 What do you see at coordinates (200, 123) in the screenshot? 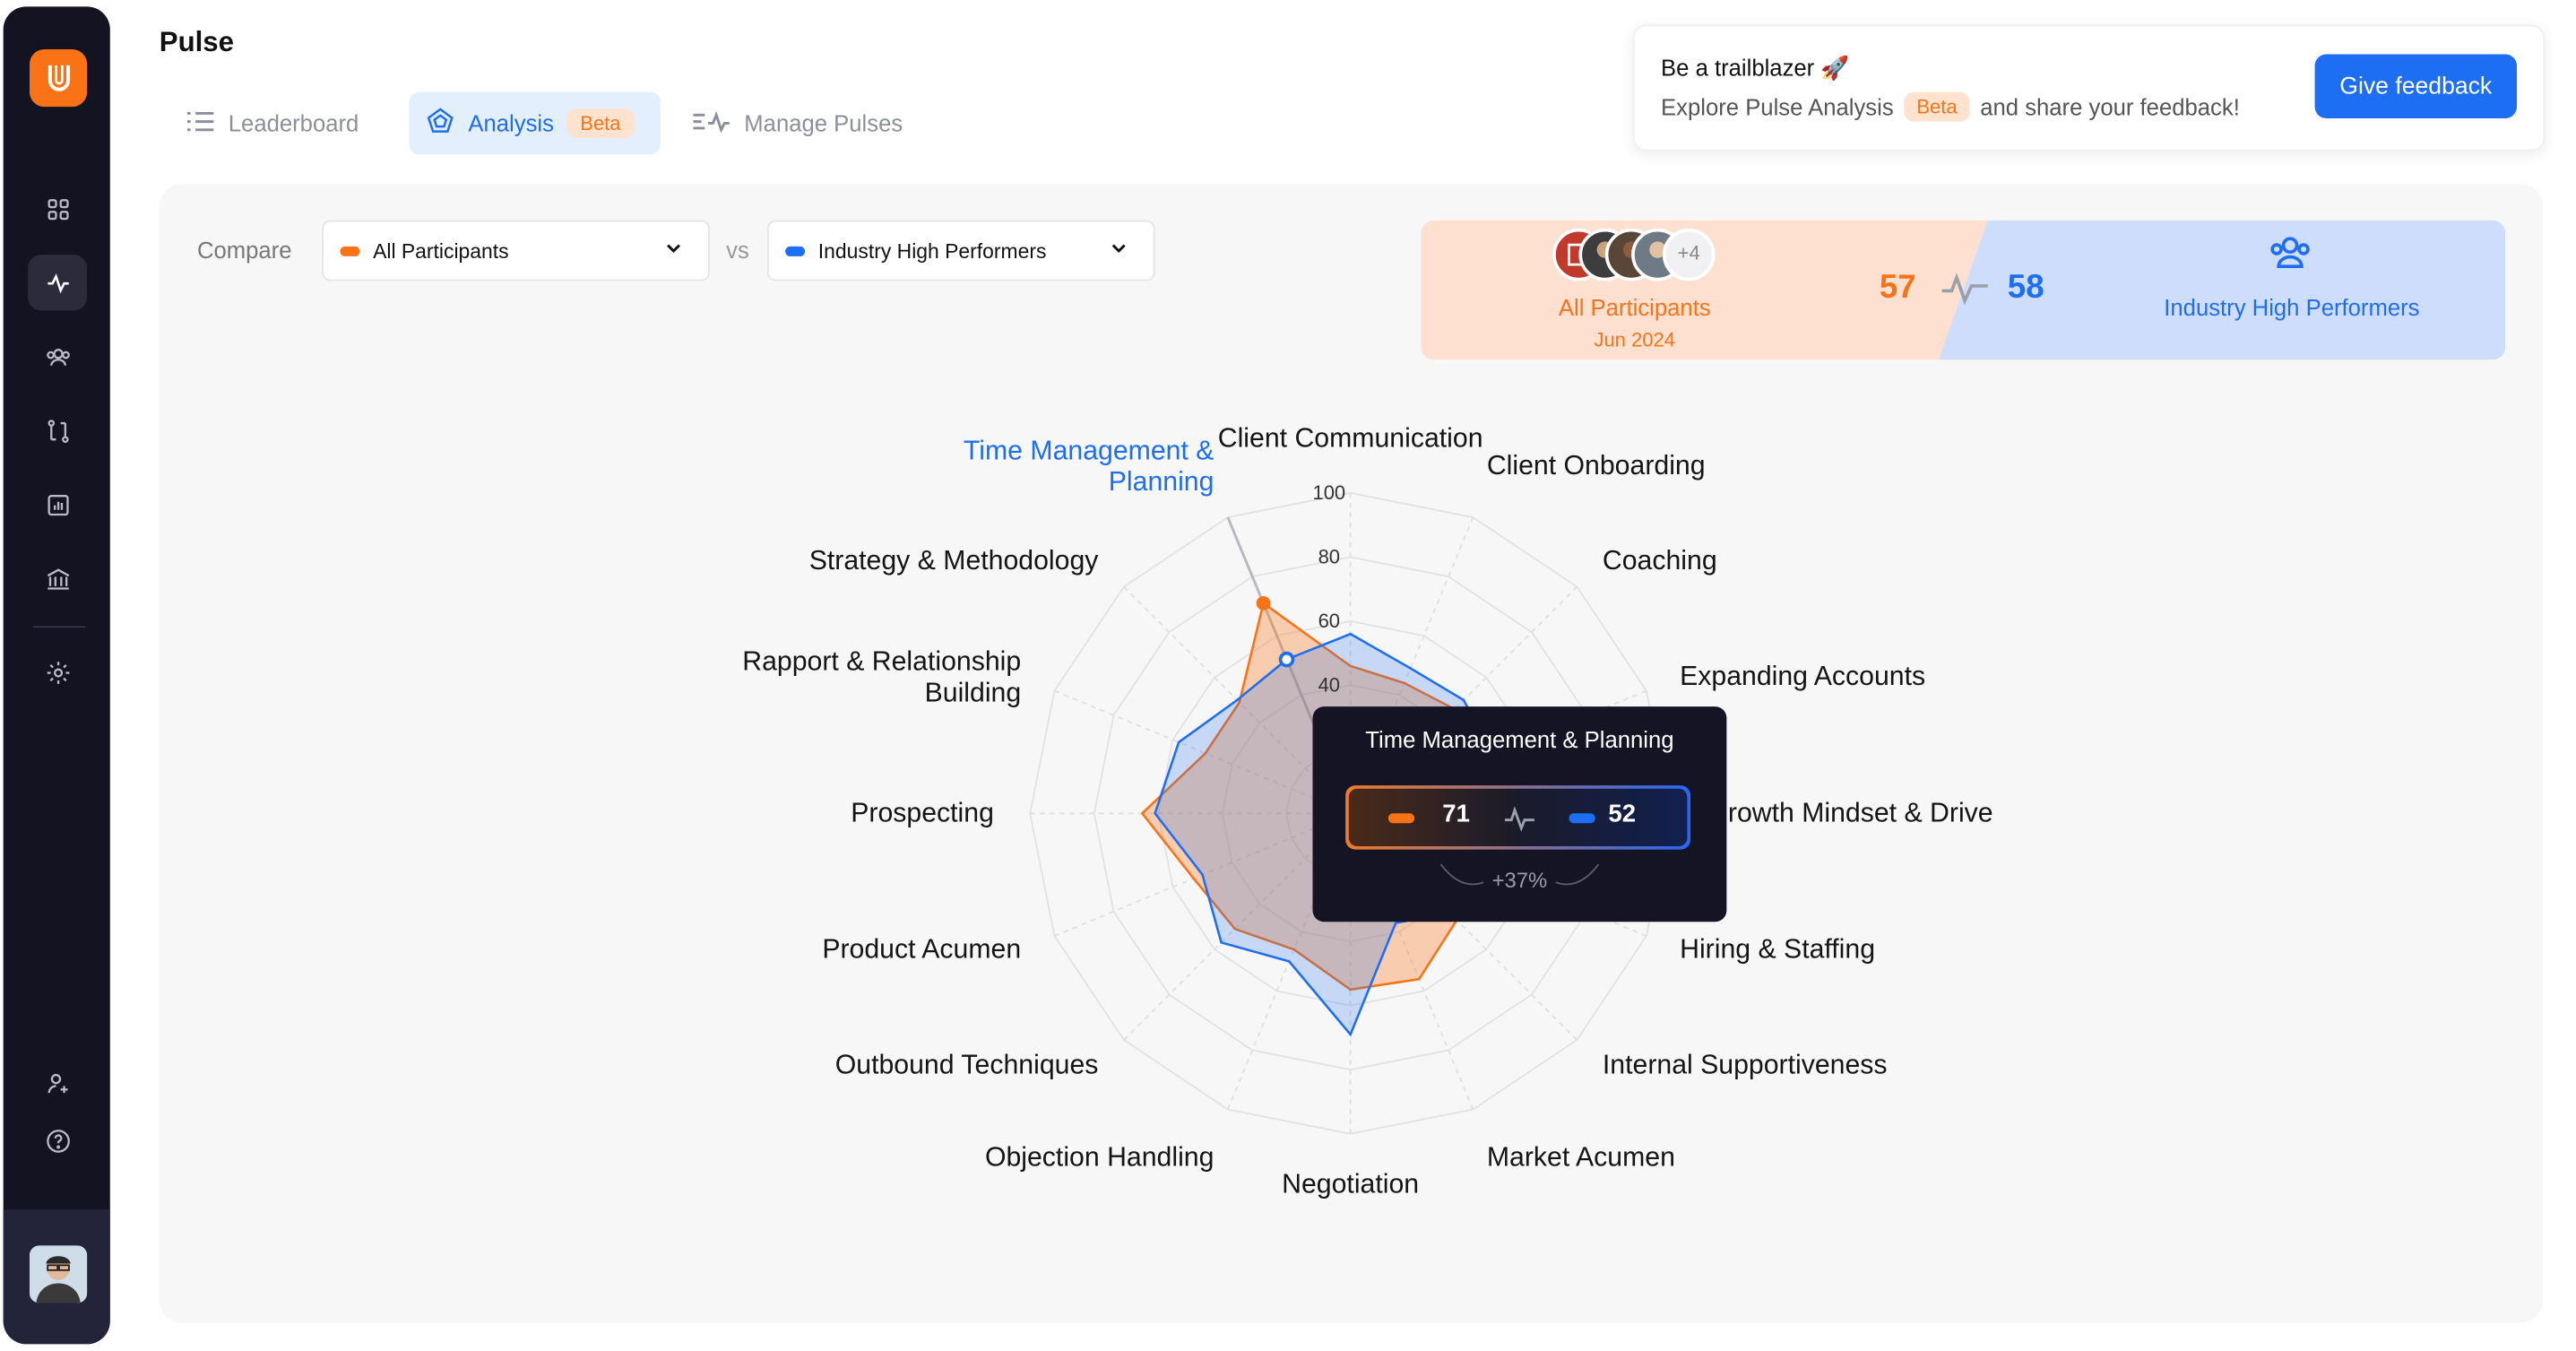
I see `list-icon` at bounding box center [200, 123].